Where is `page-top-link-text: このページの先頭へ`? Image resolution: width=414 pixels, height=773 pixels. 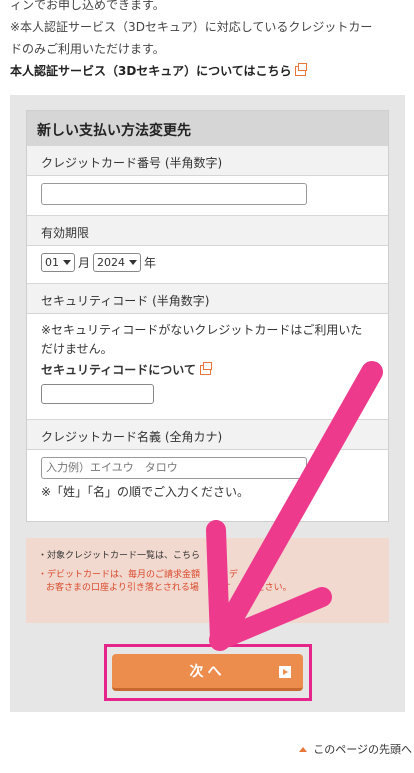
page-top-link-text: このページの先頭へ is located at coordinates (362, 749).